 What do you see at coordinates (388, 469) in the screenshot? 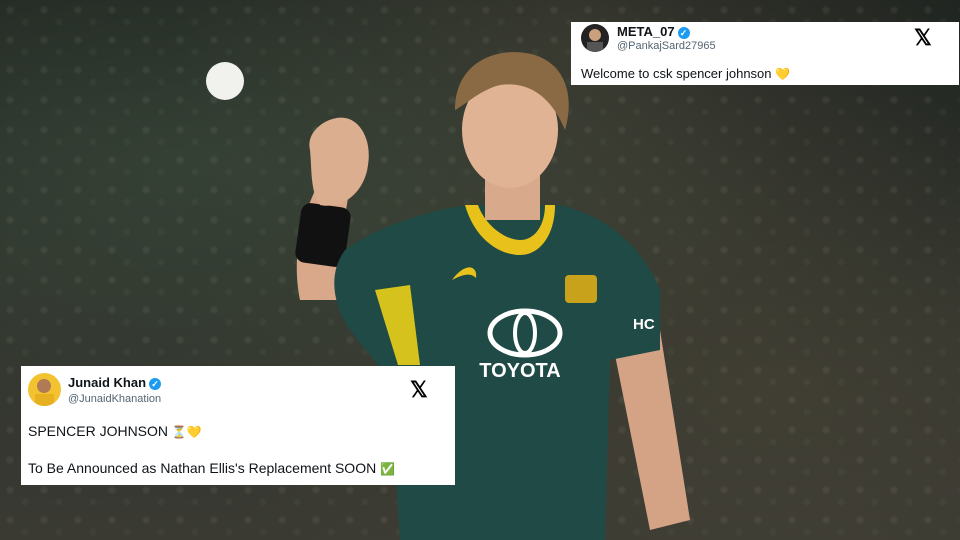
I see `check-mark-icon: ✅` at bounding box center [388, 469].